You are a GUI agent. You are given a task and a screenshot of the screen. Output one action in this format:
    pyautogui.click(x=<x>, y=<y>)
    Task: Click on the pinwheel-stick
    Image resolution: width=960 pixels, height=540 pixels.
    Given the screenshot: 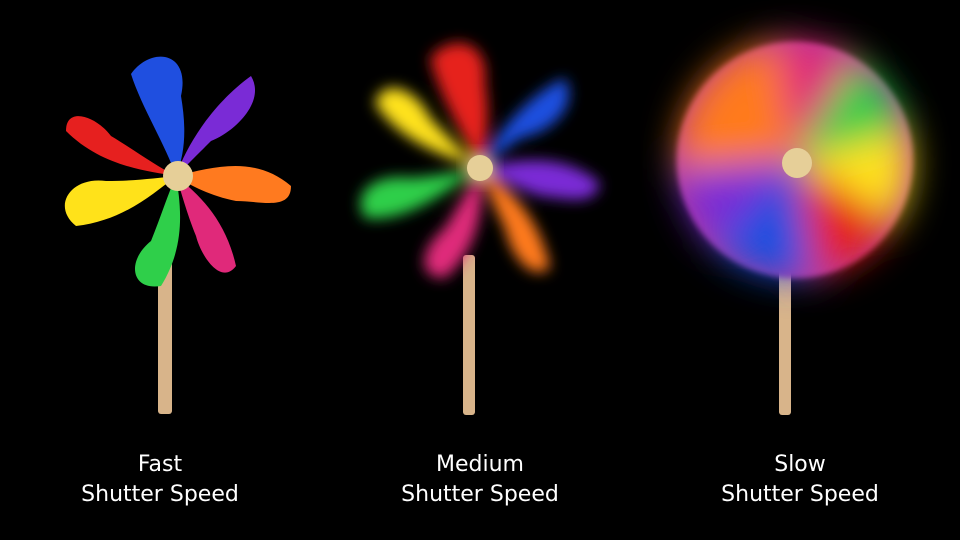 What is the action you would take?
    pyautogui.click(x=469, y=335)
    